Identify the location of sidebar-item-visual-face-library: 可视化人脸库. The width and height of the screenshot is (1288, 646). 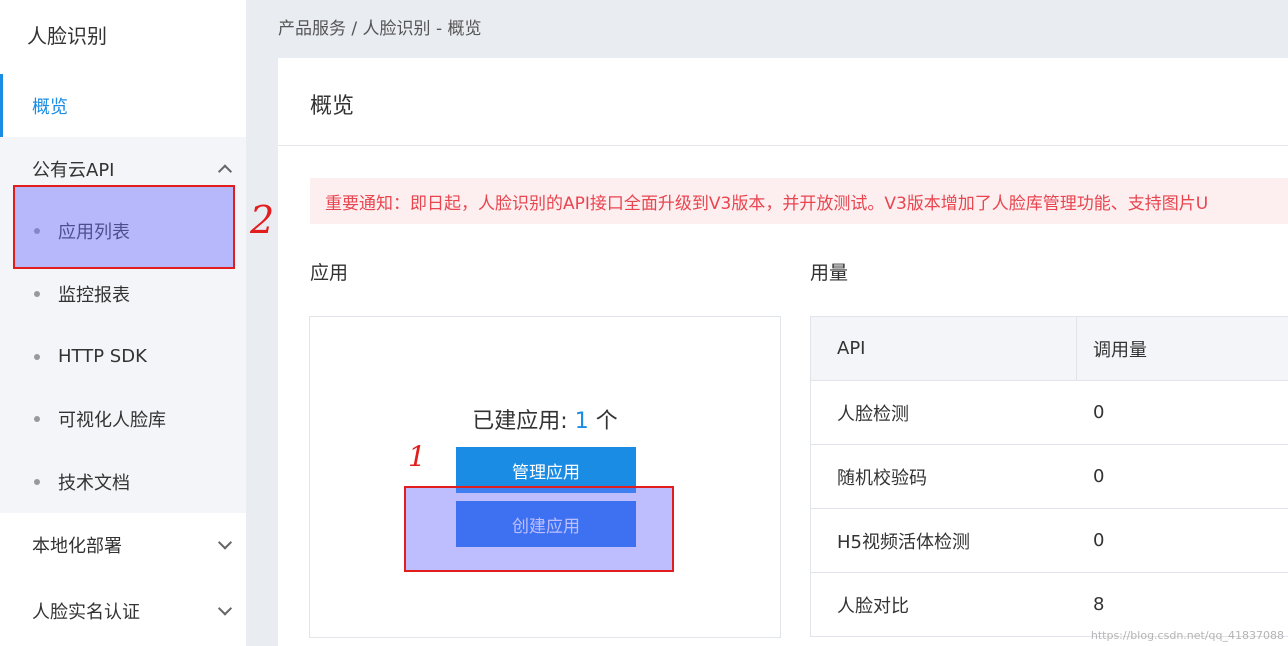
(123, 418).